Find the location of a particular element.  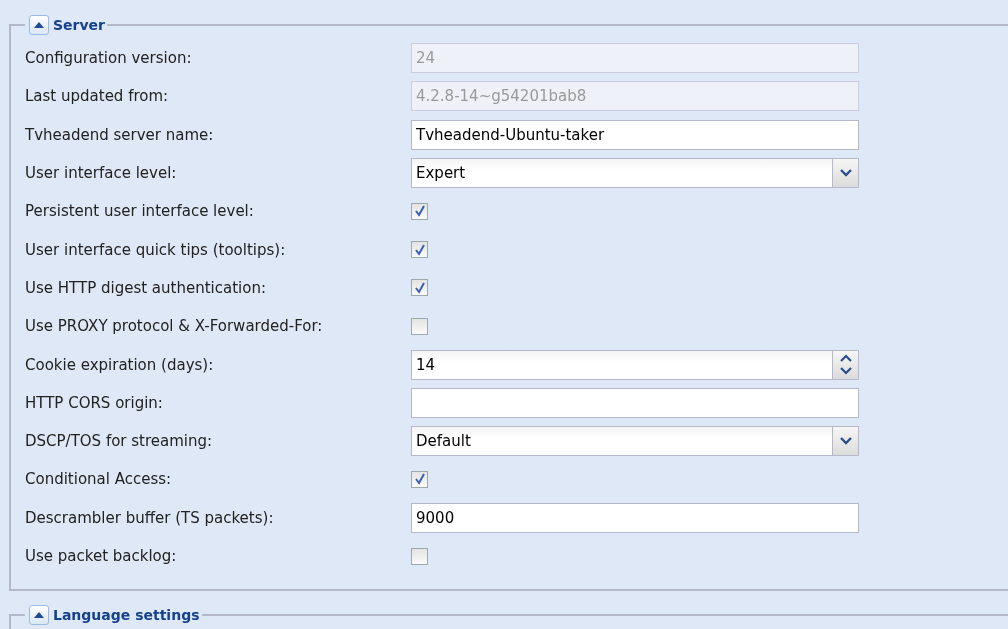

field-label: DSCP/TOS for streaming: is located at coordinates (119, 441).